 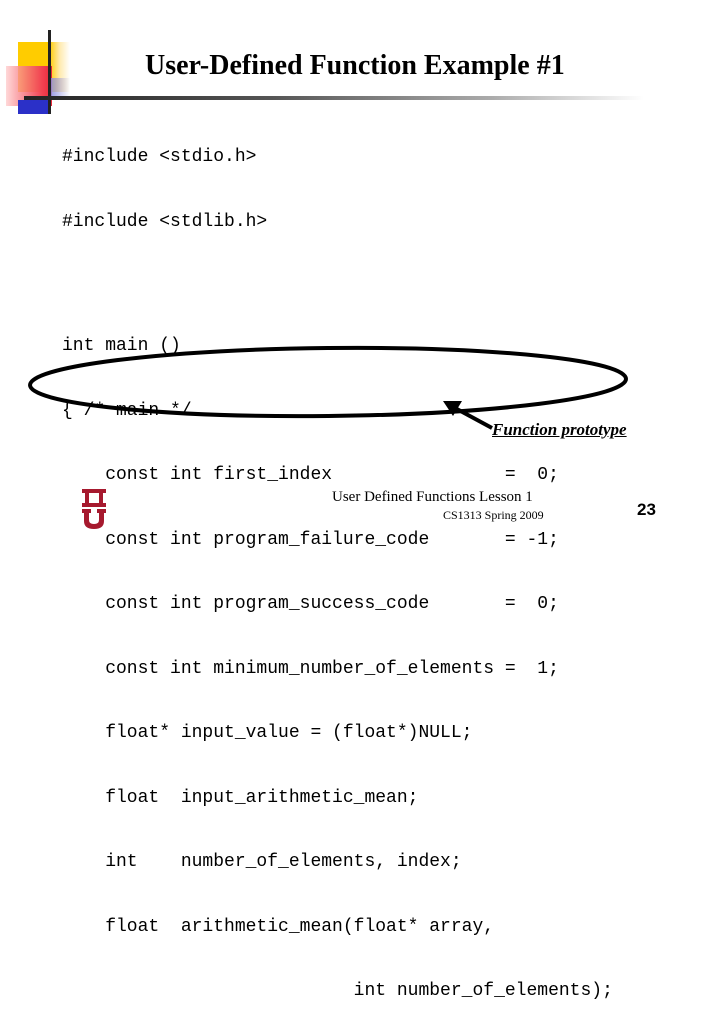 I want to click on ou-logo-icon, so click(x=94, y=509).